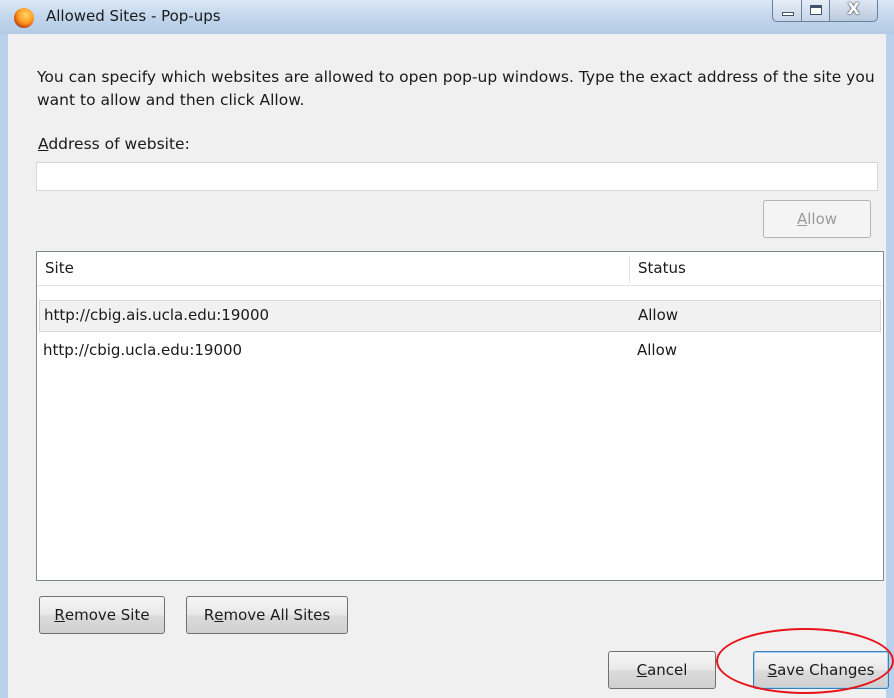 This screenshot has width=894, height=698. I want to click on remove-site-rest: emove Site, so click(107, 615).